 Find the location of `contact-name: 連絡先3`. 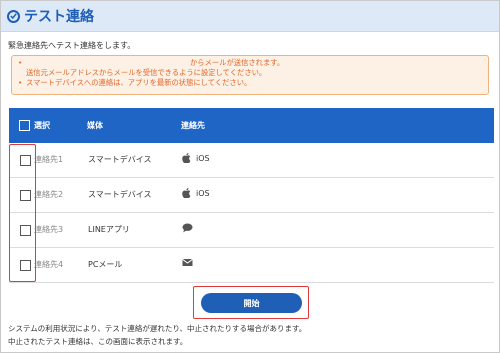

contact-name: 連絡先3 is located at coordinates (49, 229).